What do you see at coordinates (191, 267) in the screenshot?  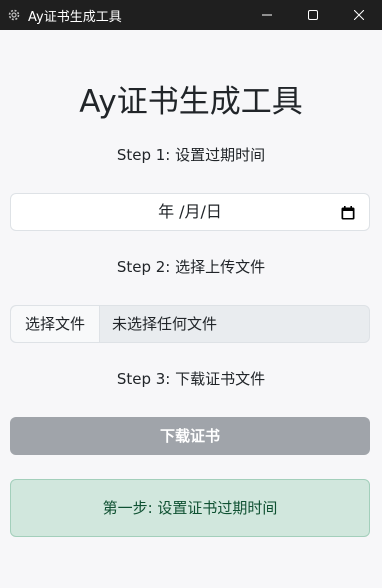 I see `step2-label: Step 2: 选择上传文件` at bounding box center [191, 267].